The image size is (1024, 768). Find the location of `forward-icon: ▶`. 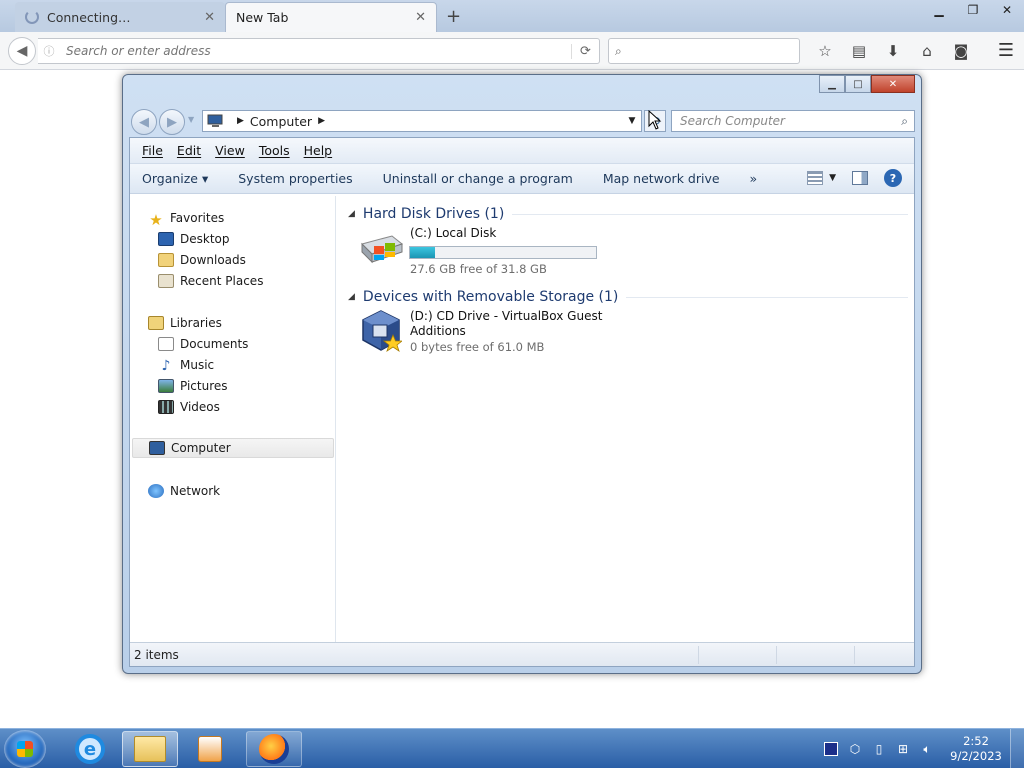

forward-icon: ▶ is located at coordinates (172, 122).